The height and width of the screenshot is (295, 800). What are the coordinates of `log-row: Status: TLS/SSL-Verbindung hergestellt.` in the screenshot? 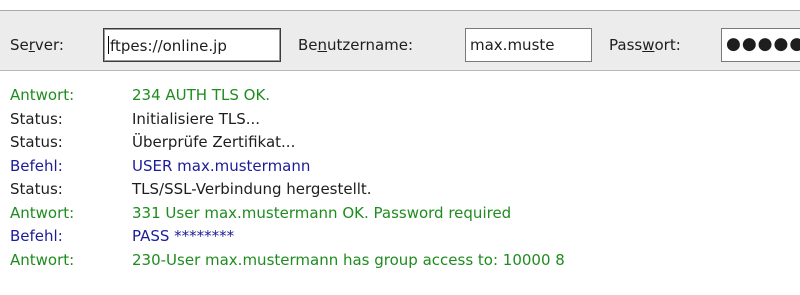 It's located at (400, 190).